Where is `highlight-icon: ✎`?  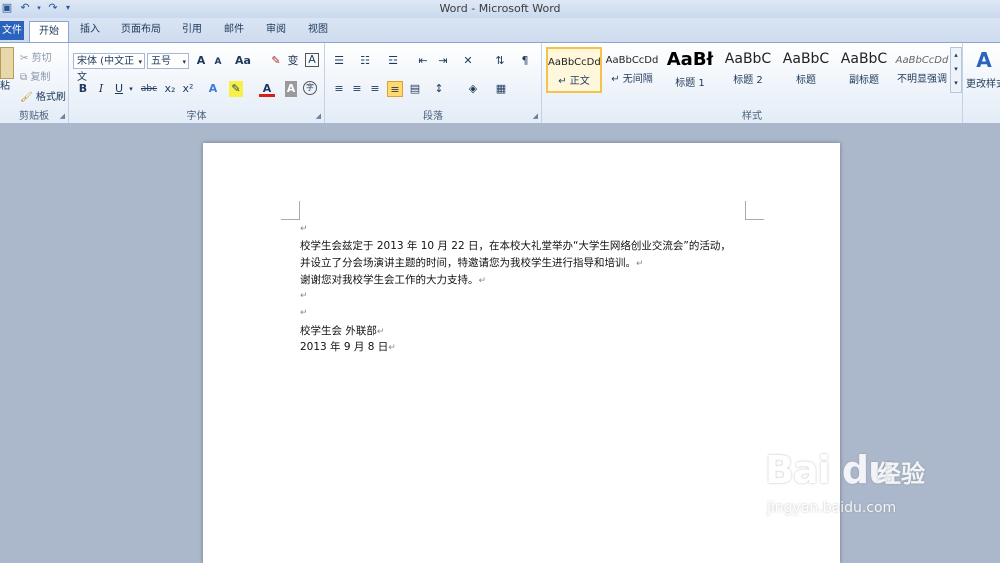 highlight-icon: ✎ is located at coordinates (236, 89).